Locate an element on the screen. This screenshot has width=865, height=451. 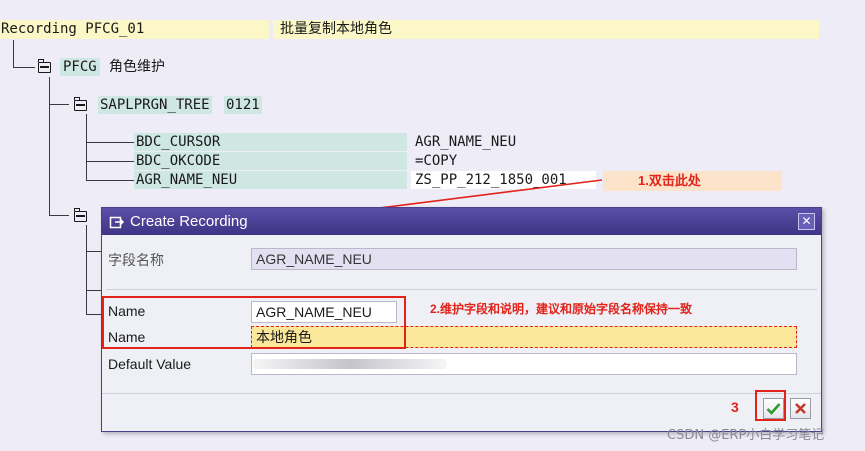
field-name-input: AGR_NAME_NEU is located at coordinates (524, 259).